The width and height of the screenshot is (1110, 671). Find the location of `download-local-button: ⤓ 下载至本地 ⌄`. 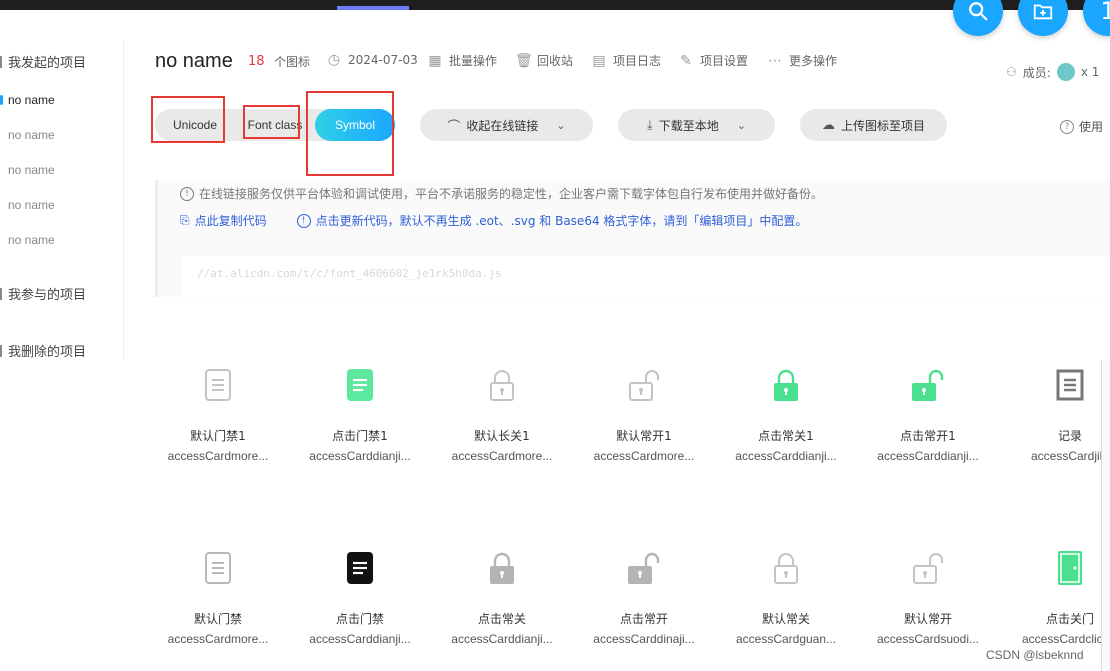

download-local-button: ⤓ 下载至本地 ⌄ is located at coordinates (696, 125).